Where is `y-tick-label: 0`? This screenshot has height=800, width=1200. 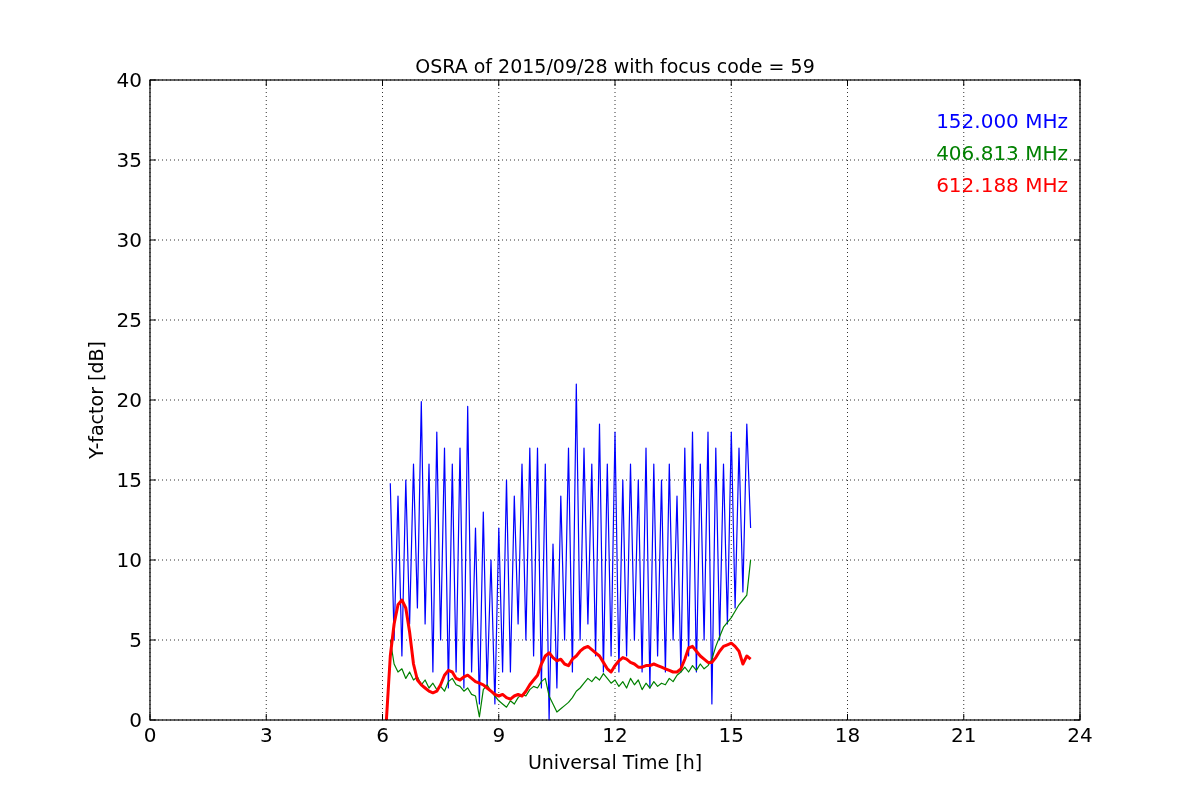
y-tick-label: 0 is located at coordinates (135, 720).